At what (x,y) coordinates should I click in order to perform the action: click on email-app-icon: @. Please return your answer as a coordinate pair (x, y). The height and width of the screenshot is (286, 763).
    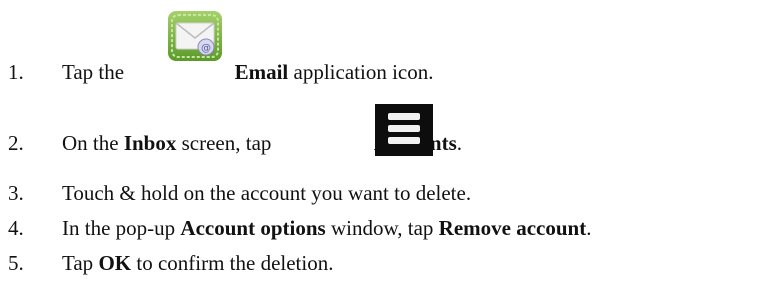
    Looking at the image, I should click on (195, 36).